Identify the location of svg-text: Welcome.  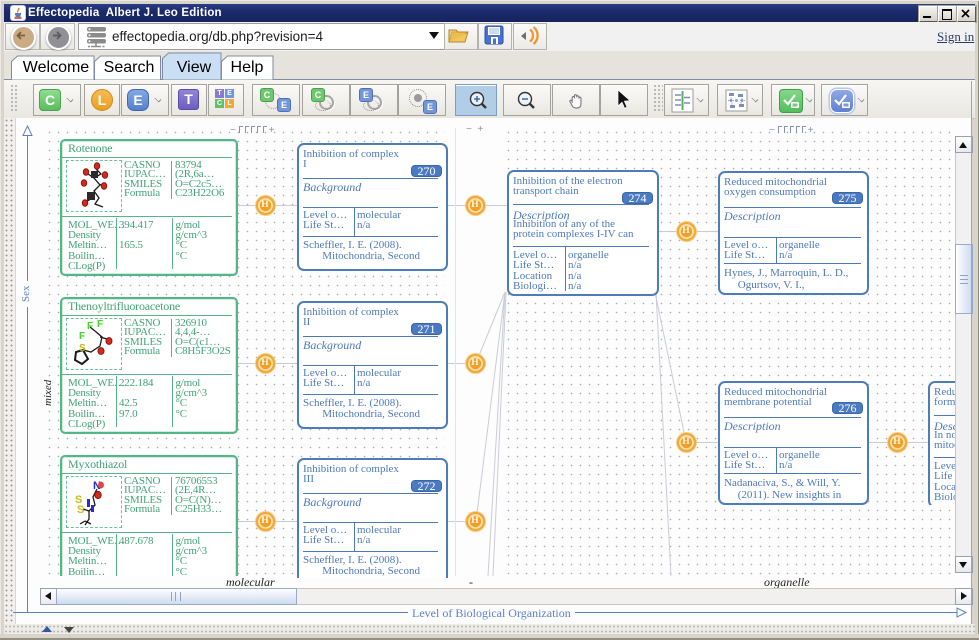
(56, 67).